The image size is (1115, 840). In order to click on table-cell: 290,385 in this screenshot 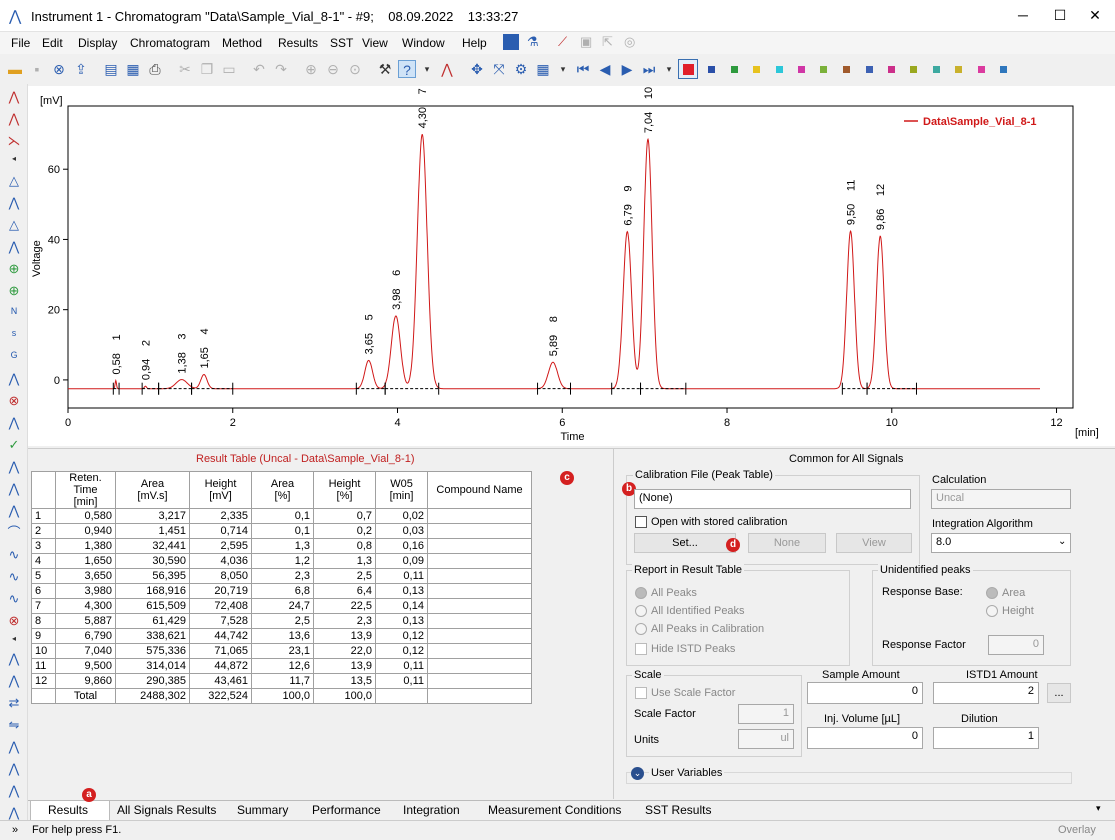, I will do `click(152, 681)`.